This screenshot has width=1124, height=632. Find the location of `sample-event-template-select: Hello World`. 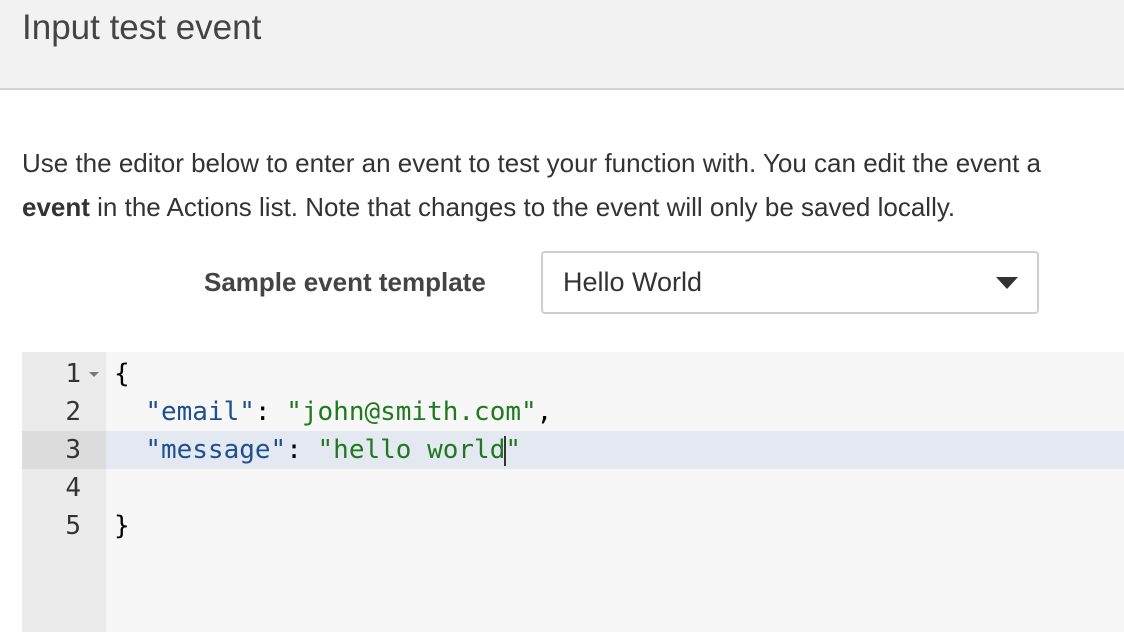

sample-event-template-select: Hello World is located at coordinates (790, 282).